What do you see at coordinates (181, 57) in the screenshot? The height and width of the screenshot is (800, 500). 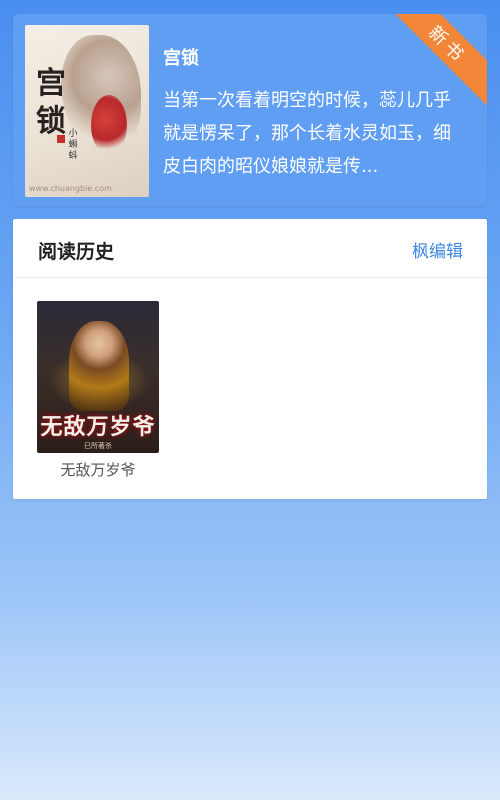 I see `featured-book-title: 宫锁` at bounding box center [181, 57].